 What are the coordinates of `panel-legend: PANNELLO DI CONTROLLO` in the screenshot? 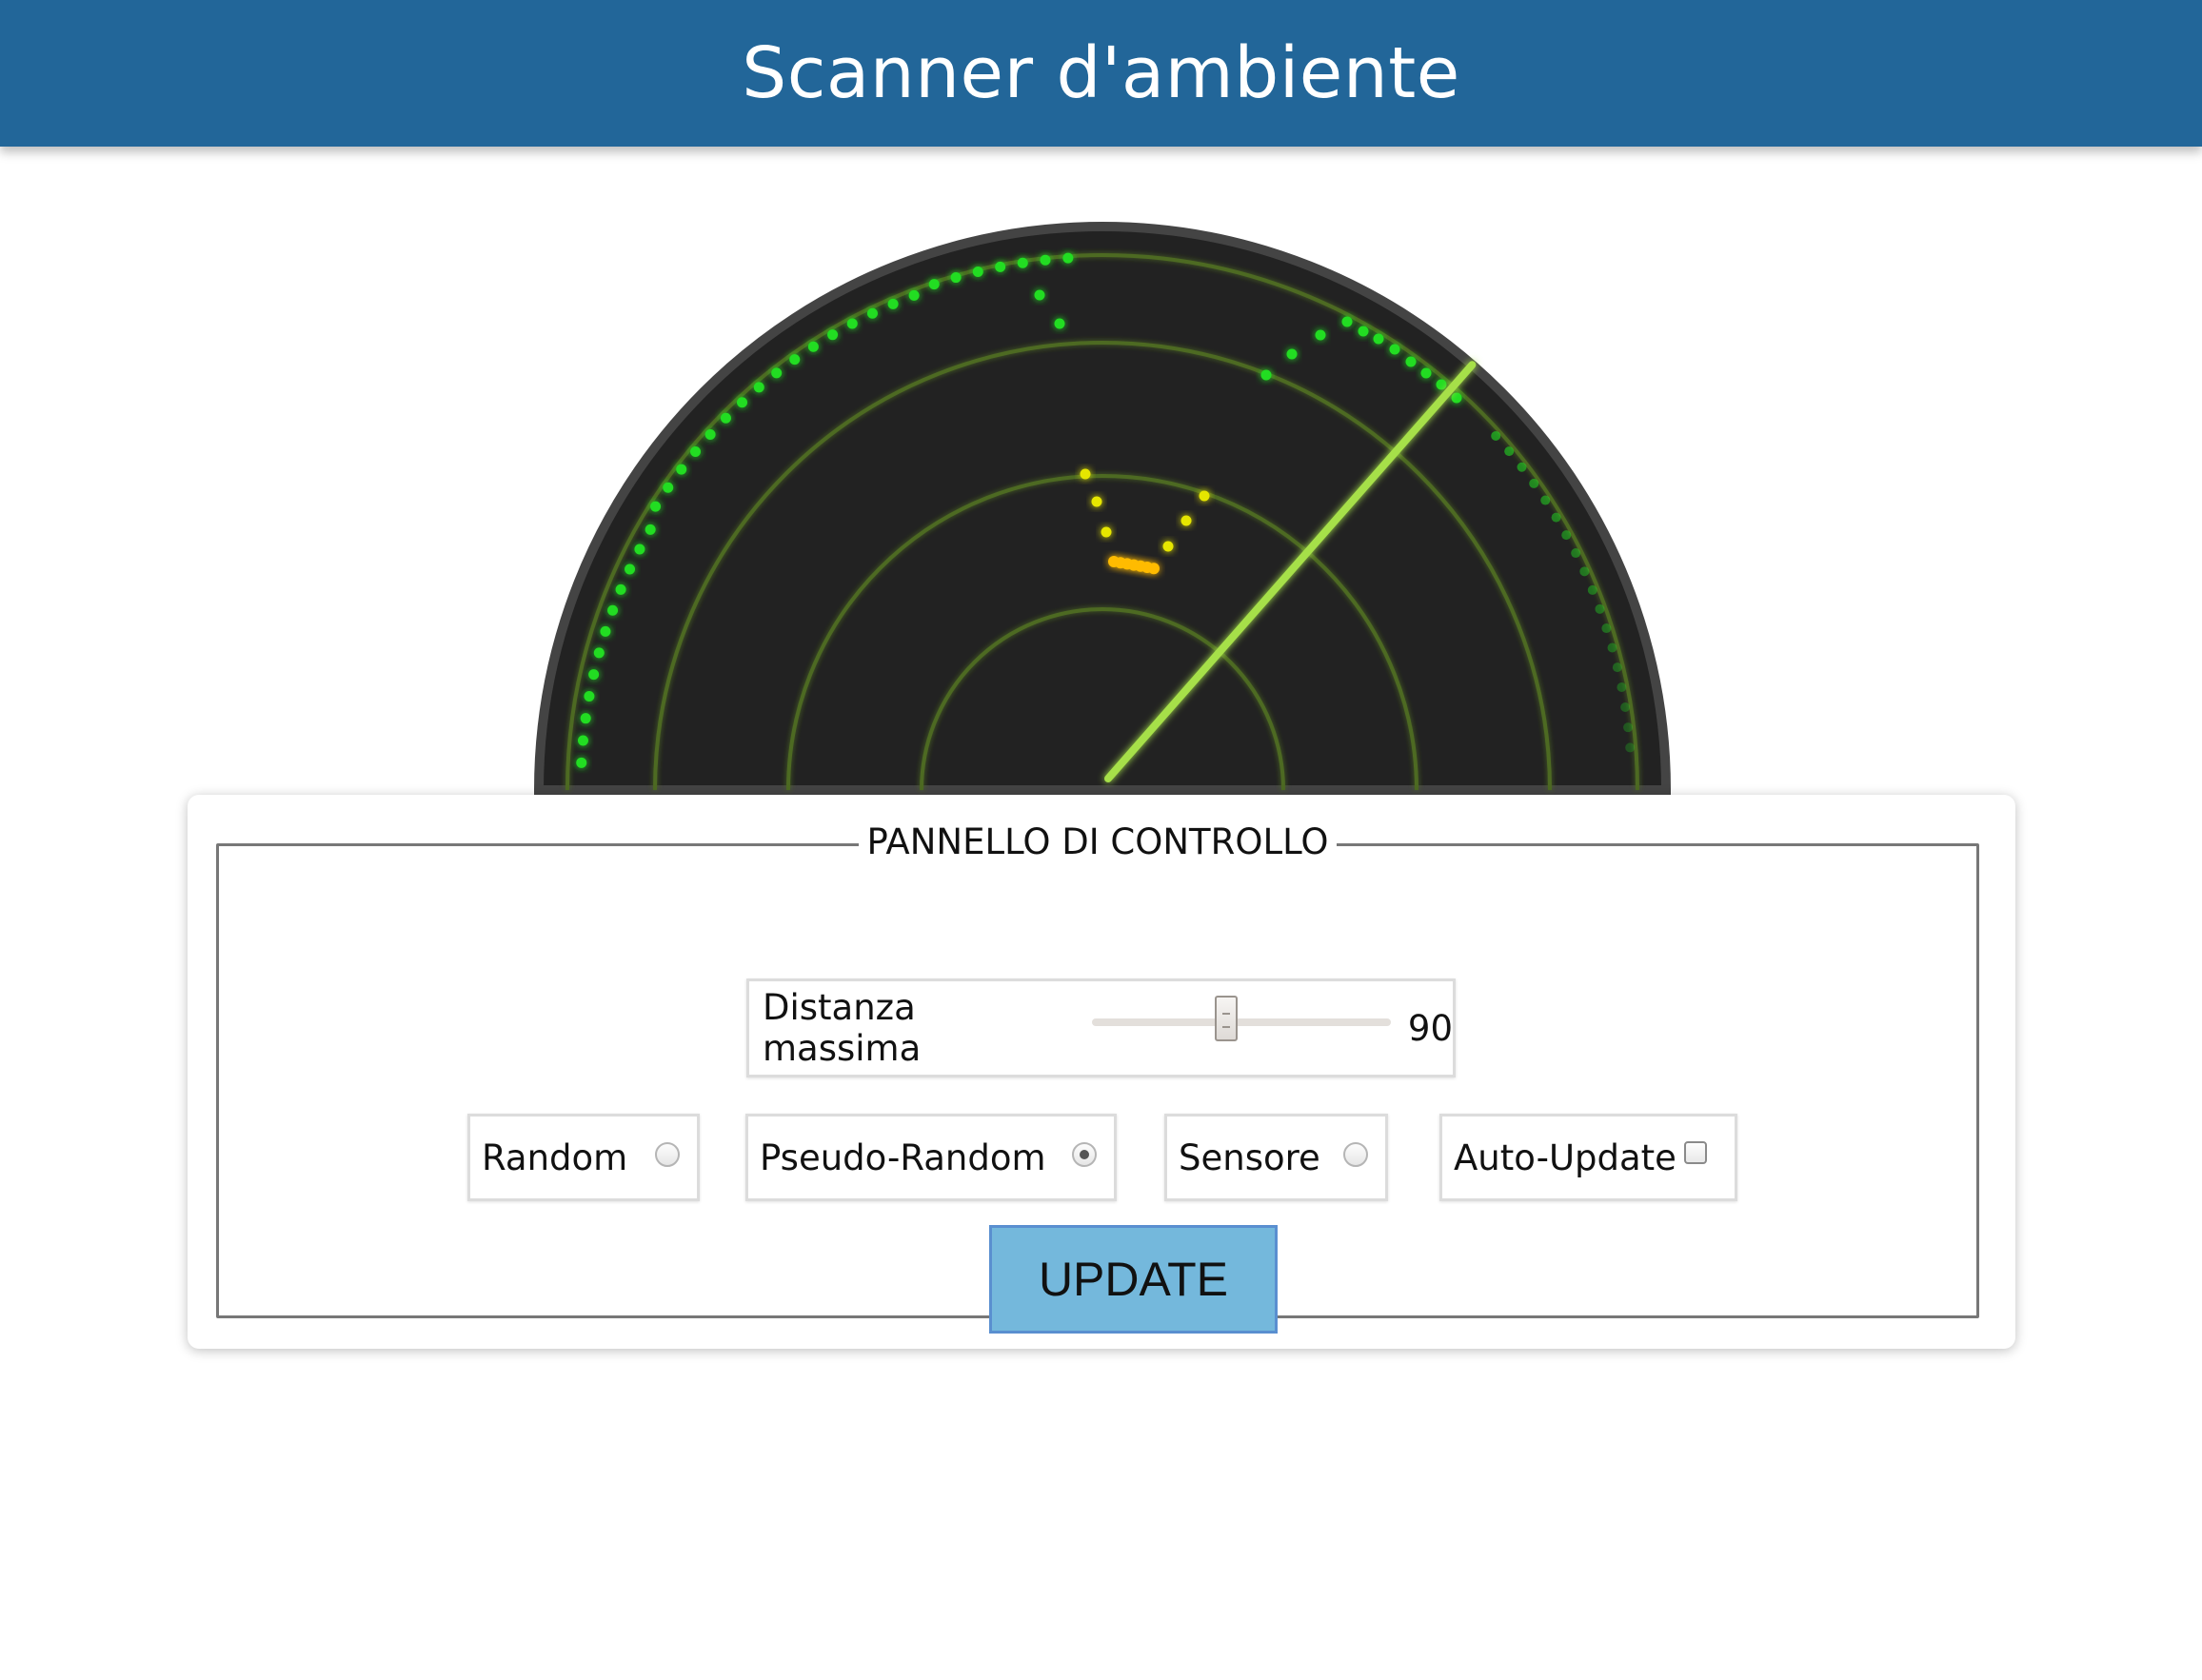 It's located at (1098, 842).